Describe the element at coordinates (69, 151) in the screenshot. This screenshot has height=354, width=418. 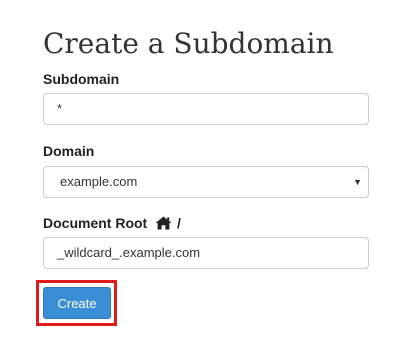
I see `domain-label: Domain` at that location.